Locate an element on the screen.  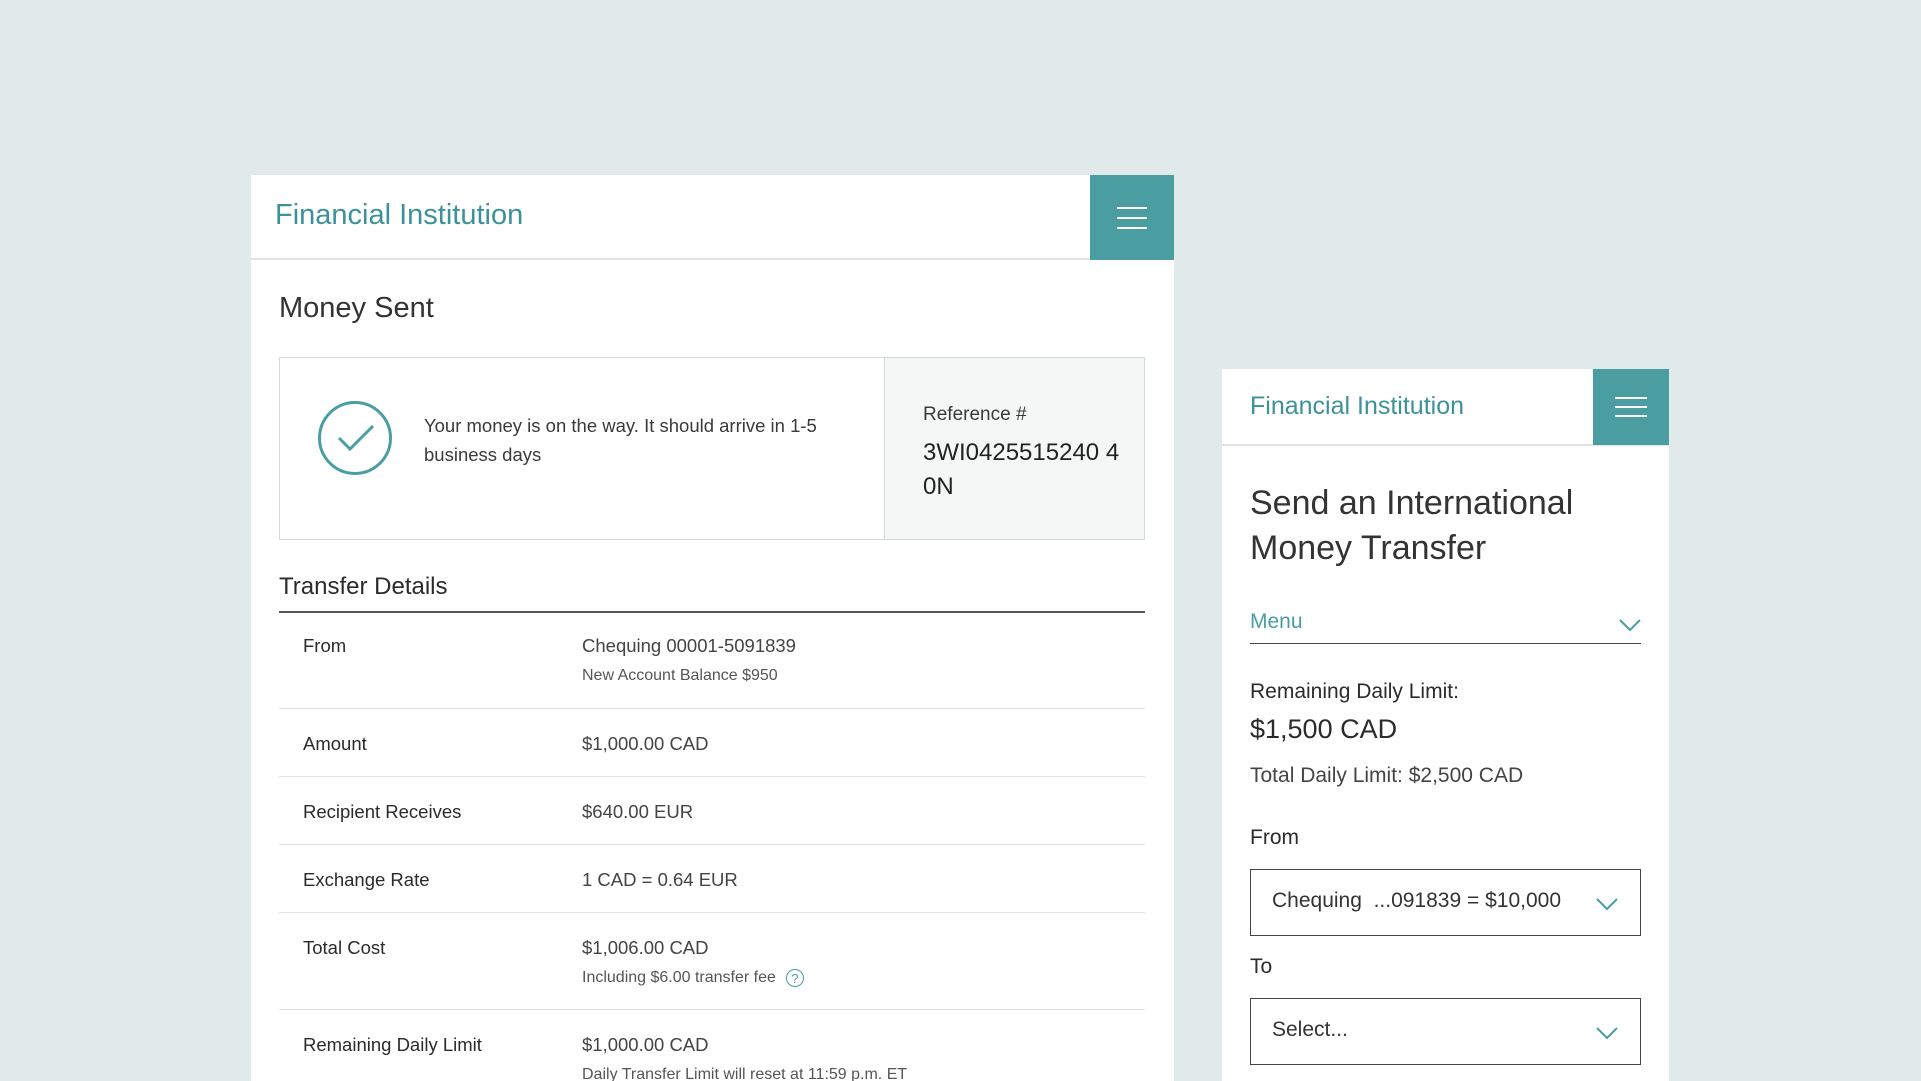
reference-area: Reference # 3WI0425515240 40N is located at coordinates (1014, 448).